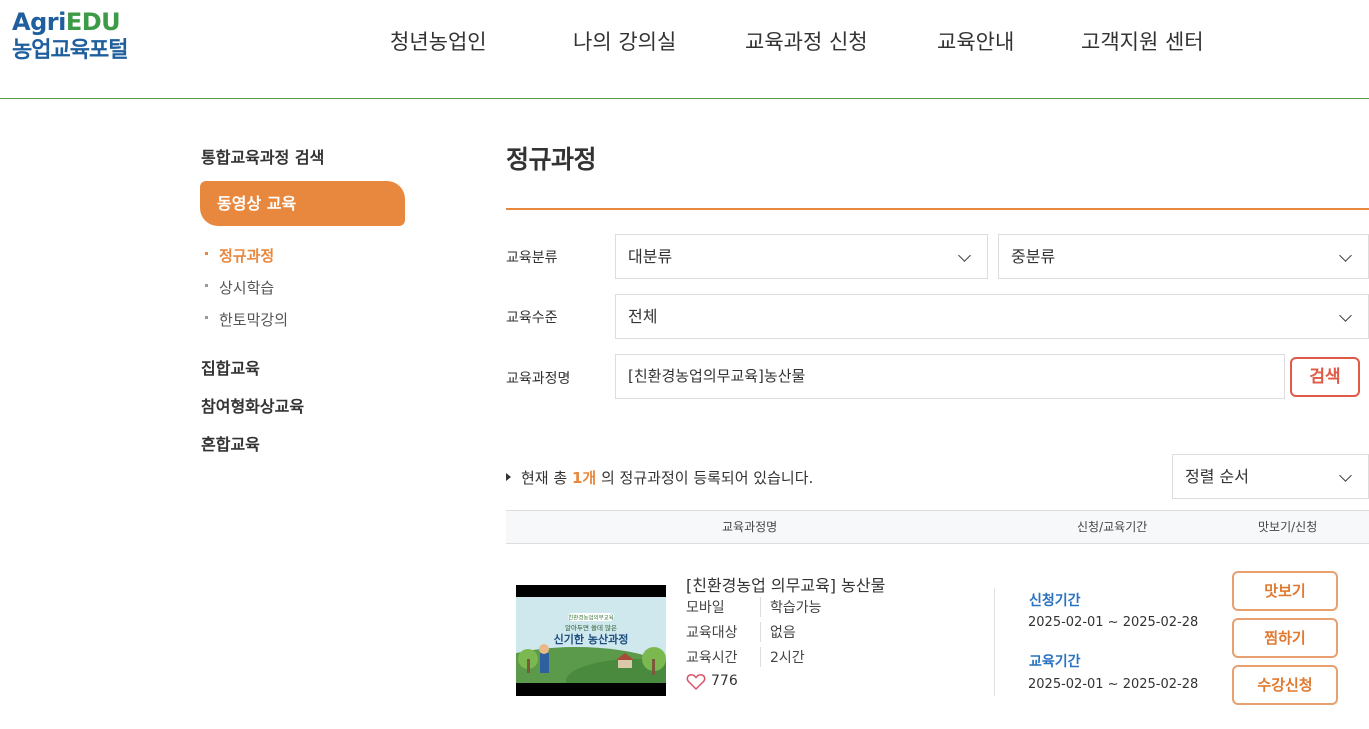 Image resolution: width=1369 pixels, height=729 pixels. I want to click on course-thumbnail-image: 친환경농업의무교육 알아두면 쓸데 많은 신기한 농산과정, so click(591, 640).